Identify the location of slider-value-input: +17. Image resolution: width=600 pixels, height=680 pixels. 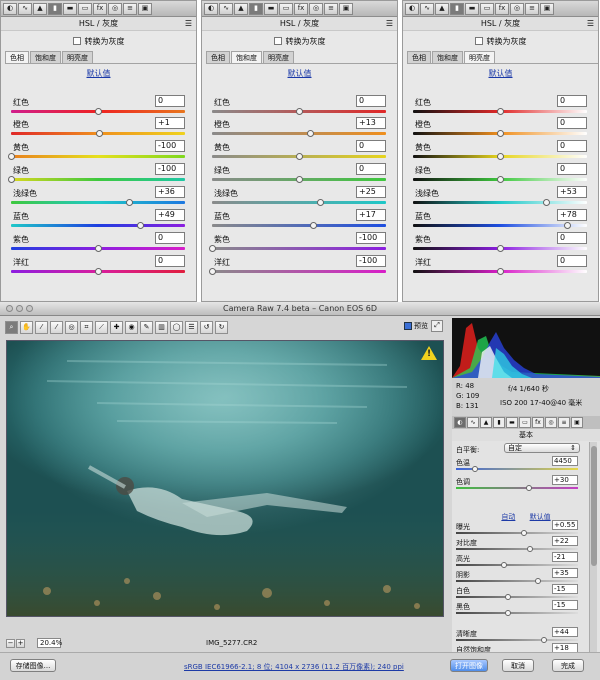
(371, 215).